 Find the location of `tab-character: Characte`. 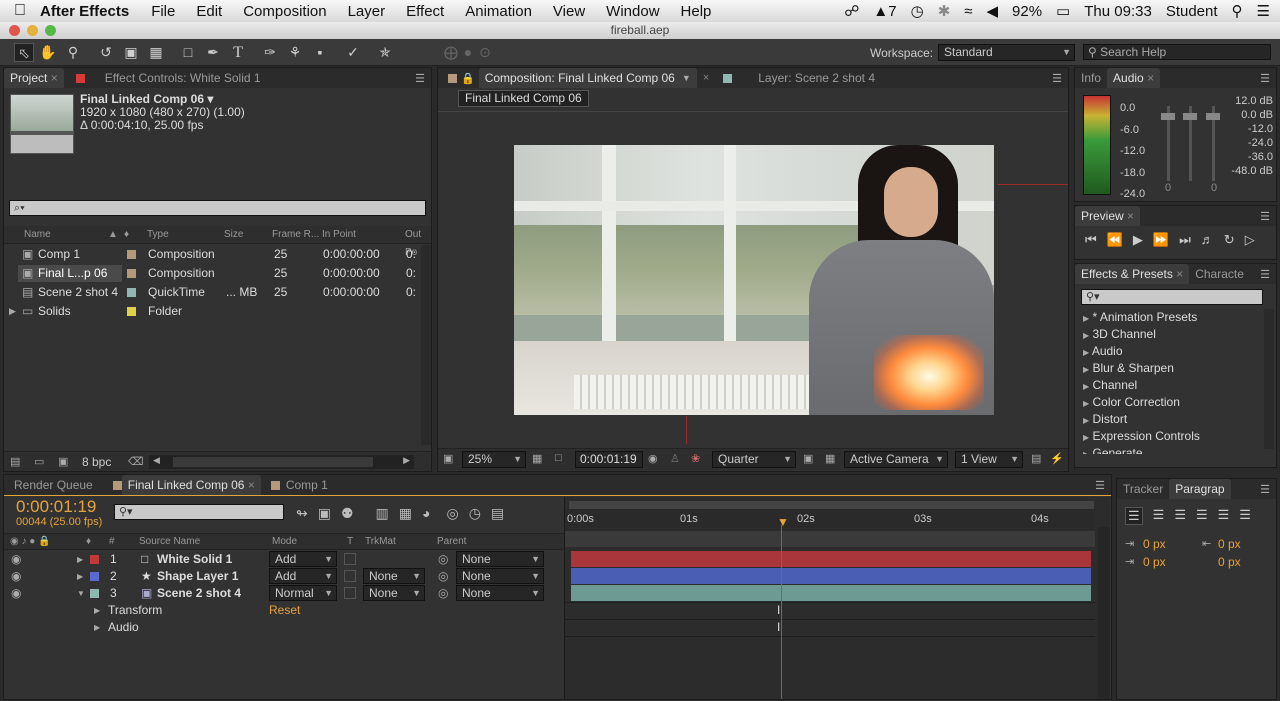

tab-character: Characte is located at coordinates (1219, 274).